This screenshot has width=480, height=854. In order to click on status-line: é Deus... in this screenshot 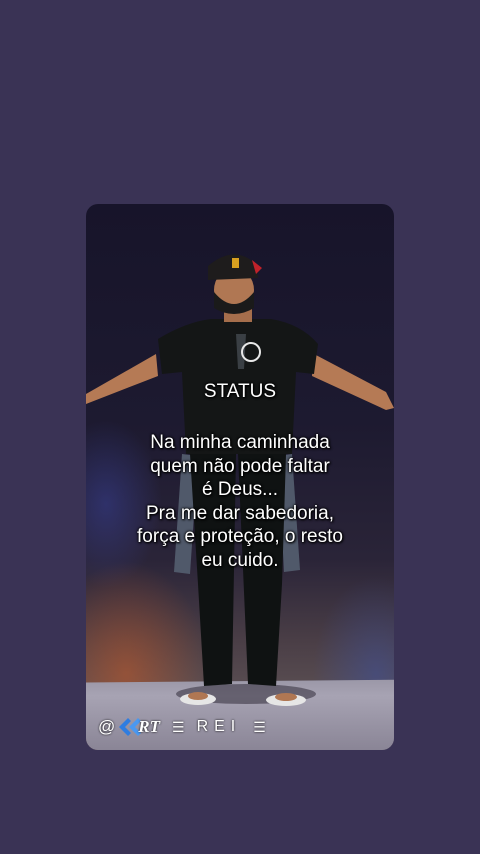, I will do `click(240, 489)`.